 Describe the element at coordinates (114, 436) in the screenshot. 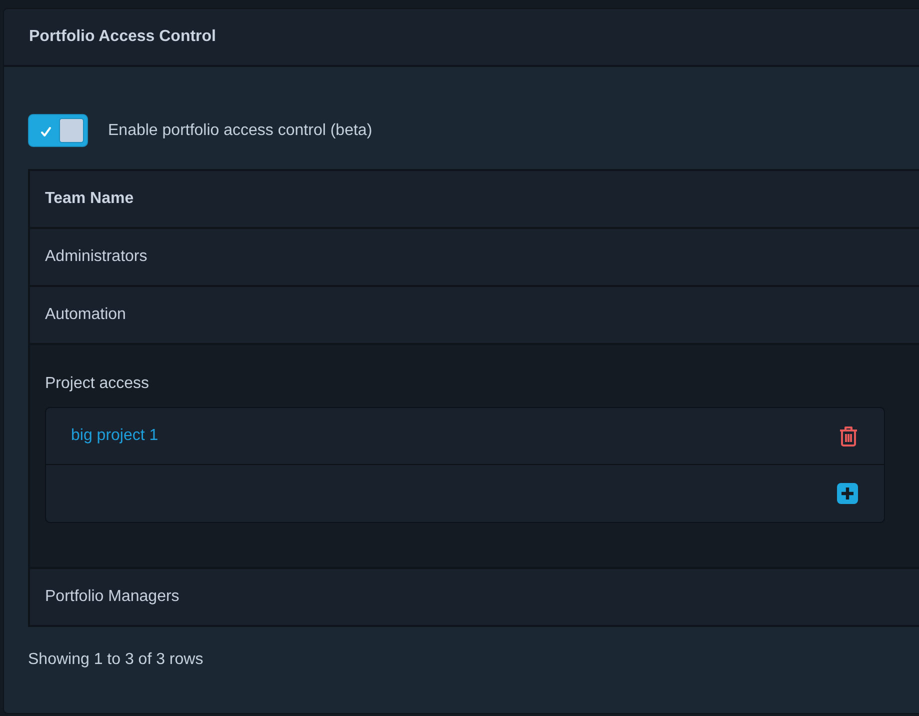

I see `project-link: big project 1` at that location.